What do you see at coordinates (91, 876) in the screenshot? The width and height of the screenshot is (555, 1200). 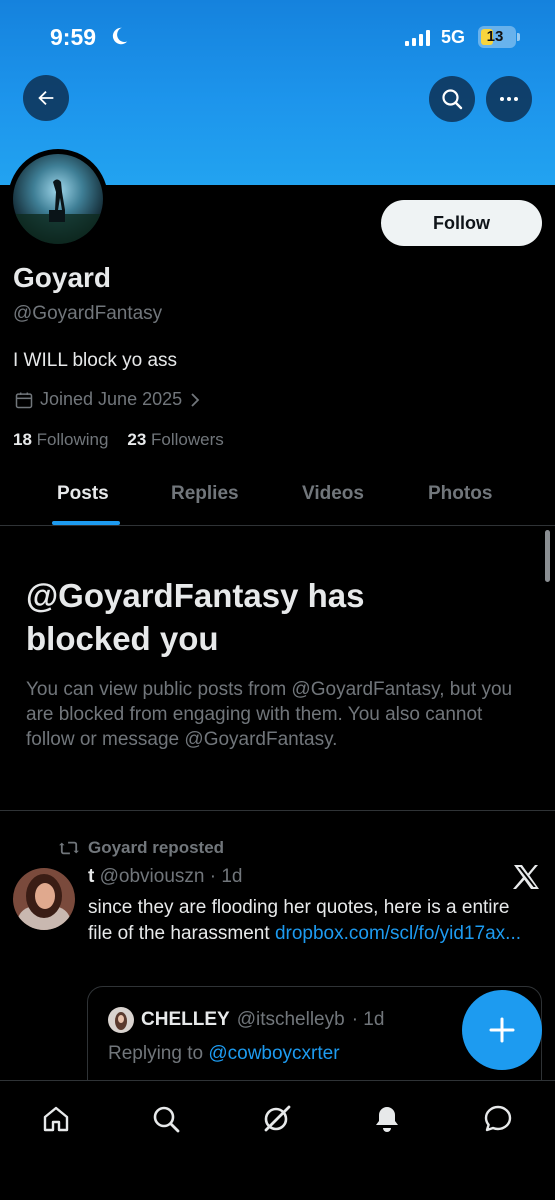 I see `post-author-name: t` at bounding box center [91, 876].